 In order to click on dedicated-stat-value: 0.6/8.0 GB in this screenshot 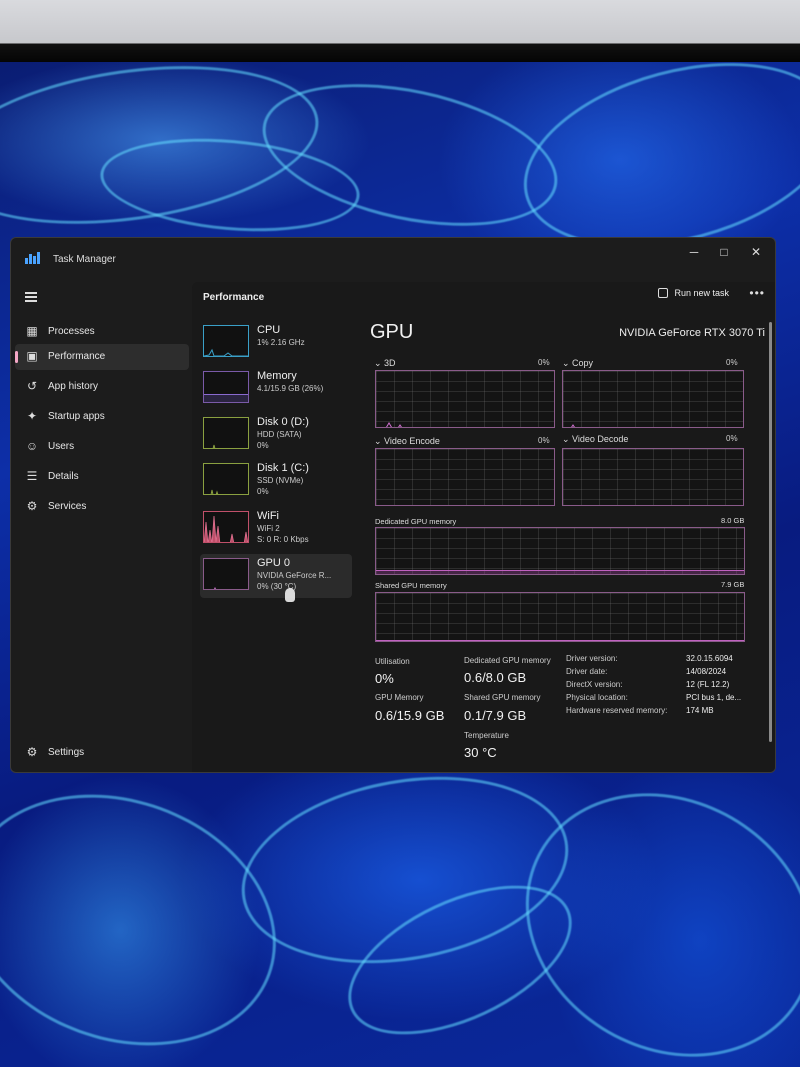, I will do `click(495, 677)`.